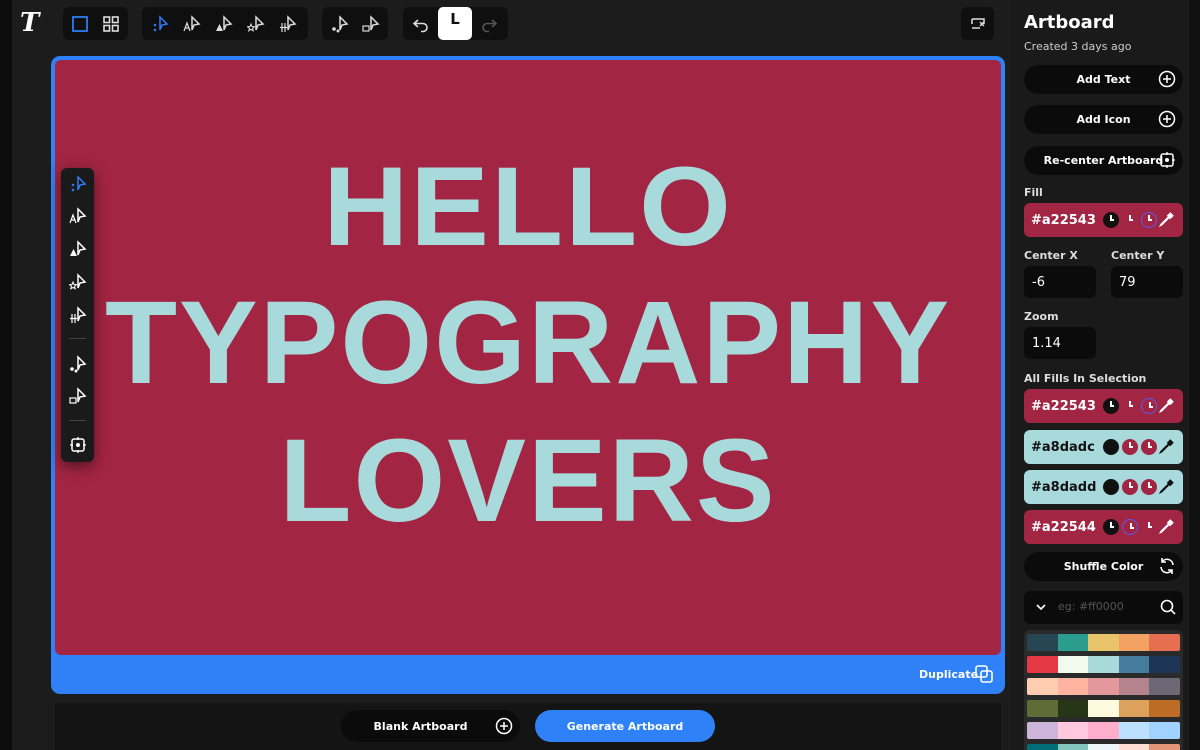 The image size is (1200, 750). Describe the element at coordinates (528, 343) in the screenshot. I see `artboard-text-line-2: TYPOGRAPHY` at that location.